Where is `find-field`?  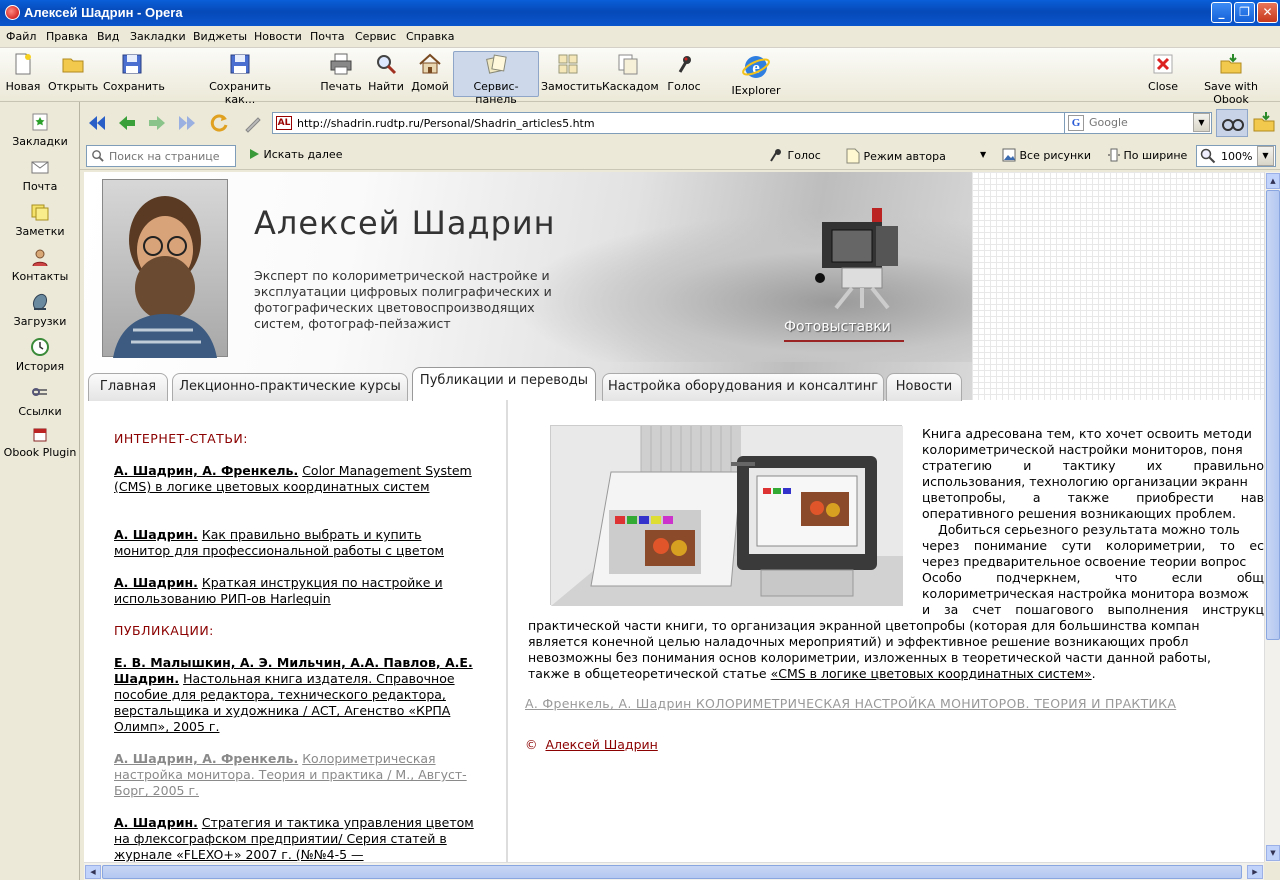
find-field is located at coordinates (161, 156).